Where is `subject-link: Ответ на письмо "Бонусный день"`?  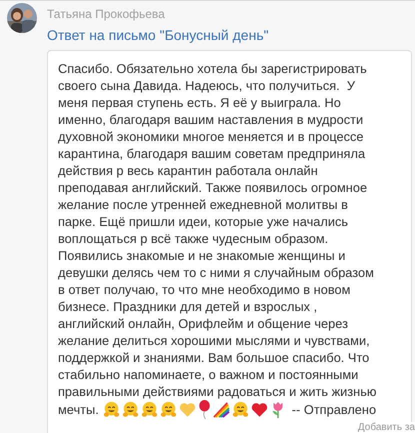 subject-link: Ответ на письмо "Бонусный день" is located at coordinates (231, 35).